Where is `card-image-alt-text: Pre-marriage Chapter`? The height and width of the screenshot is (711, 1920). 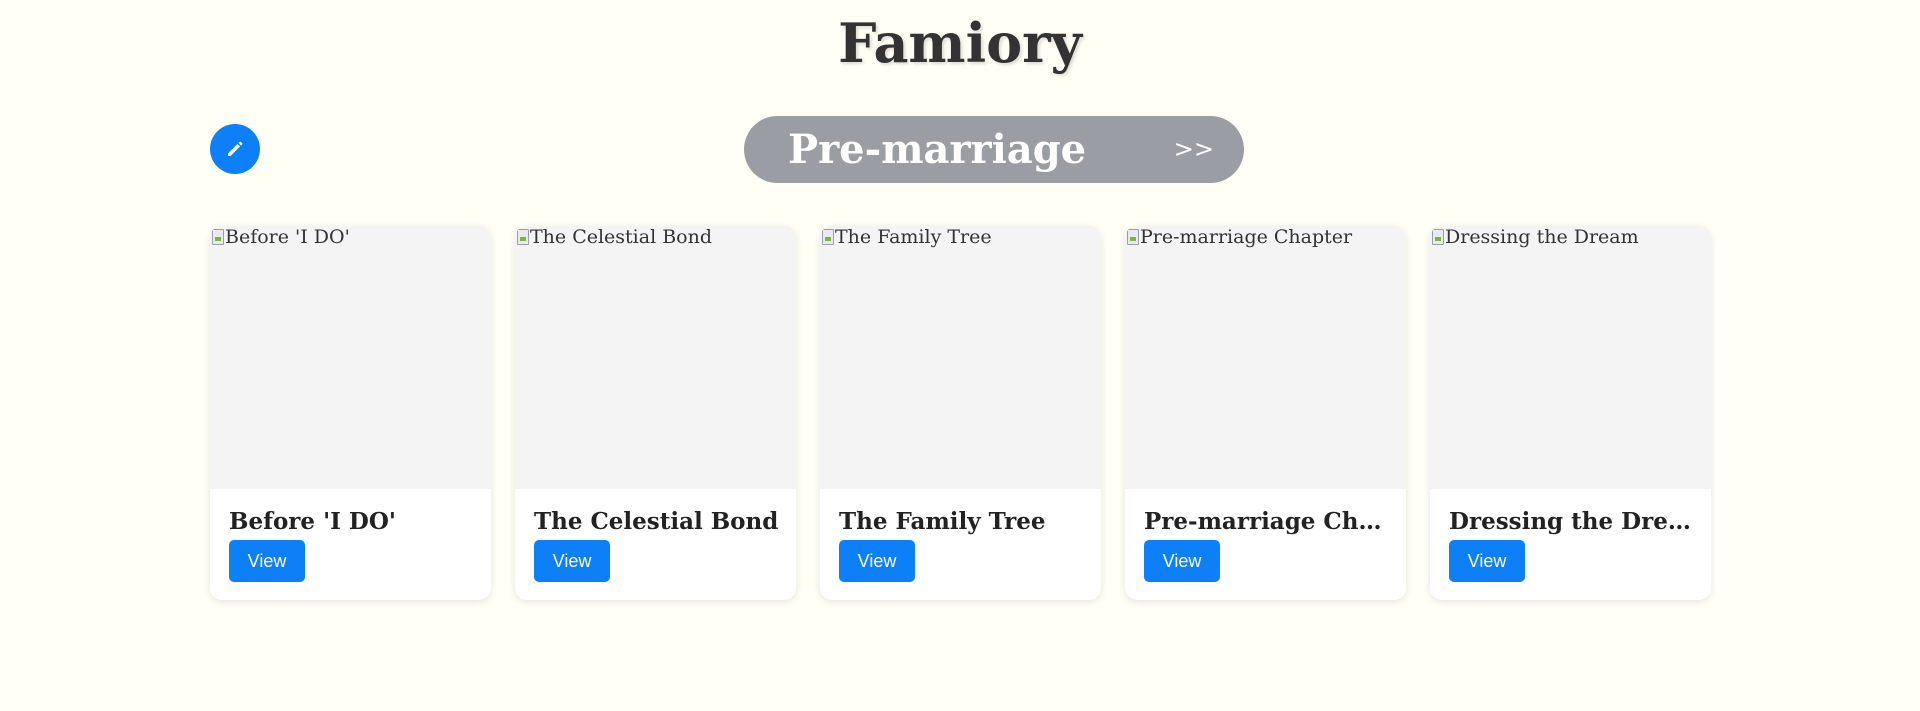 card-image-alt-text: Pre-marriage Chapter is located at coordinates (1246, 237).